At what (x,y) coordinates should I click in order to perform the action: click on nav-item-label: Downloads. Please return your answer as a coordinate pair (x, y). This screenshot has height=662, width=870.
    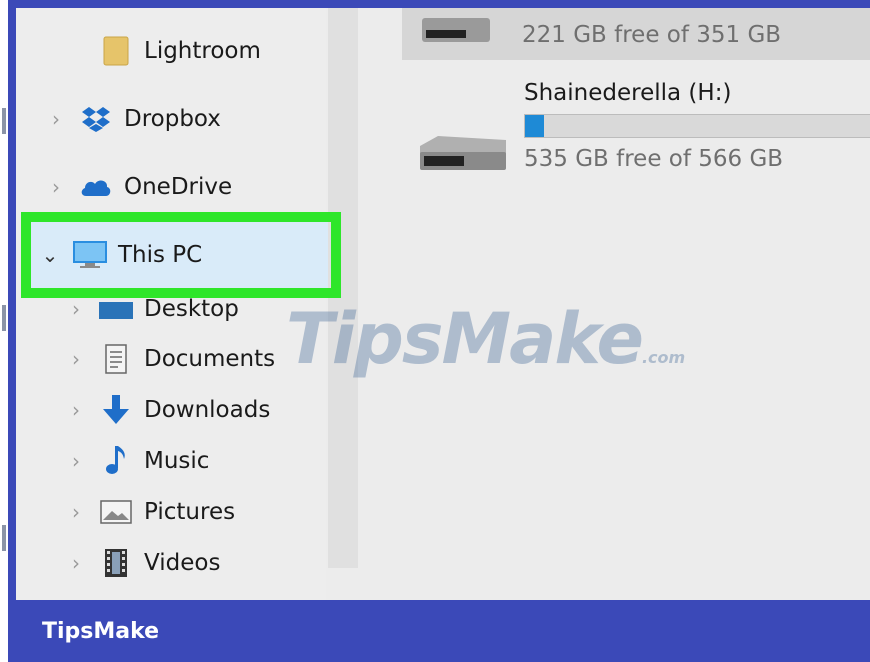
    Looking at the image, I should click on (207, 410).